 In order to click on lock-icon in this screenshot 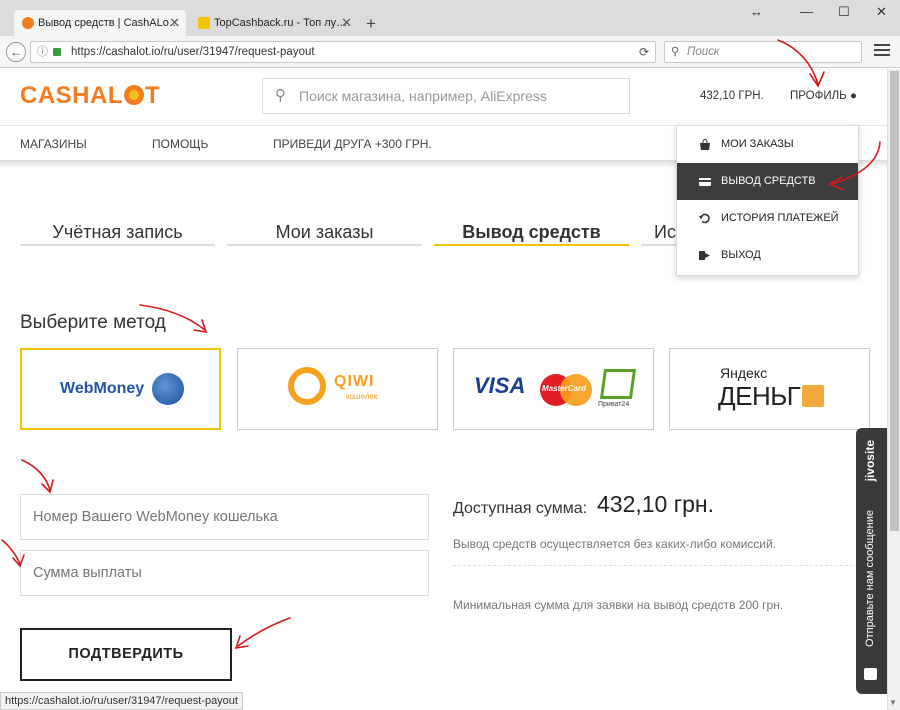, I will do `click(57, 52)`.